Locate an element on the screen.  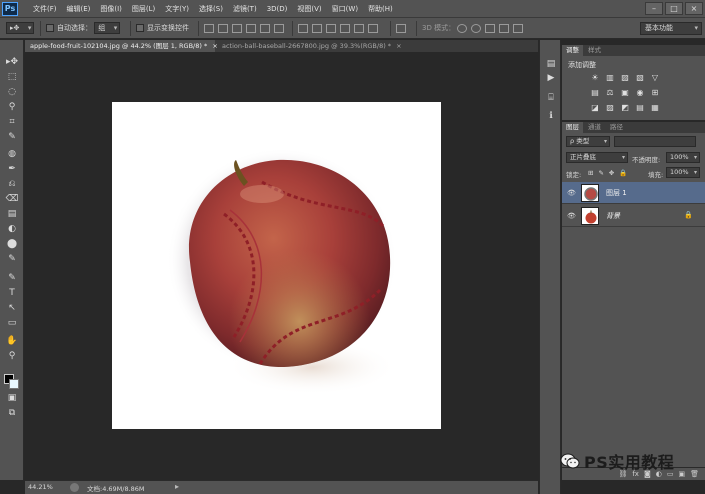
minimize-button: – is located at coordinates (654, 8).